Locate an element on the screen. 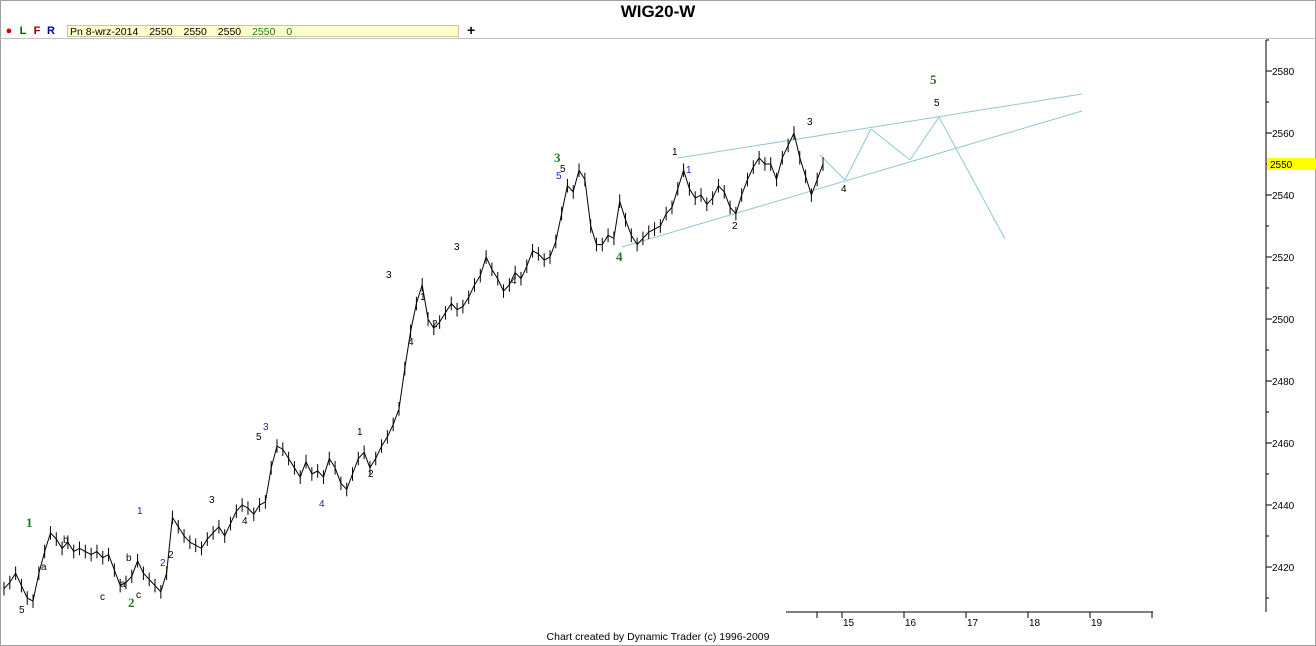 This screenshot has height=646, width=1316. primary-wave-label: 5 is located at coordinates (933, 79).